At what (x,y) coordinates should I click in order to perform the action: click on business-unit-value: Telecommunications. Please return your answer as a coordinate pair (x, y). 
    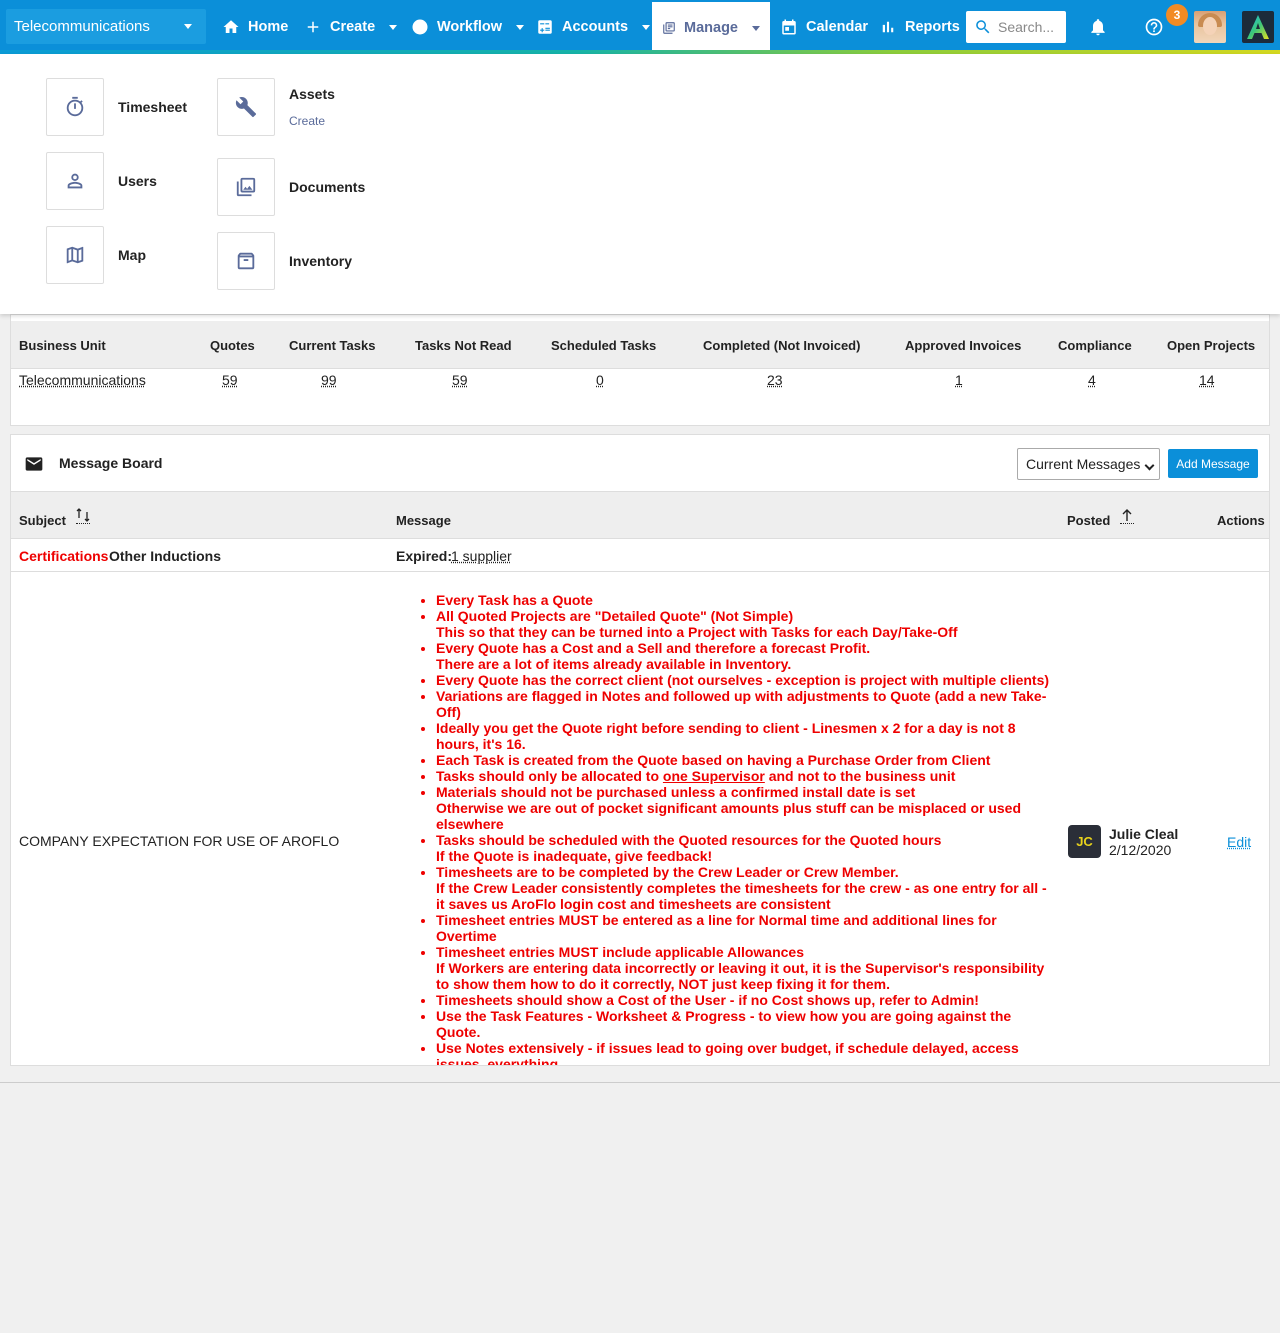
    Looking at the image, I should click on (82, 26).